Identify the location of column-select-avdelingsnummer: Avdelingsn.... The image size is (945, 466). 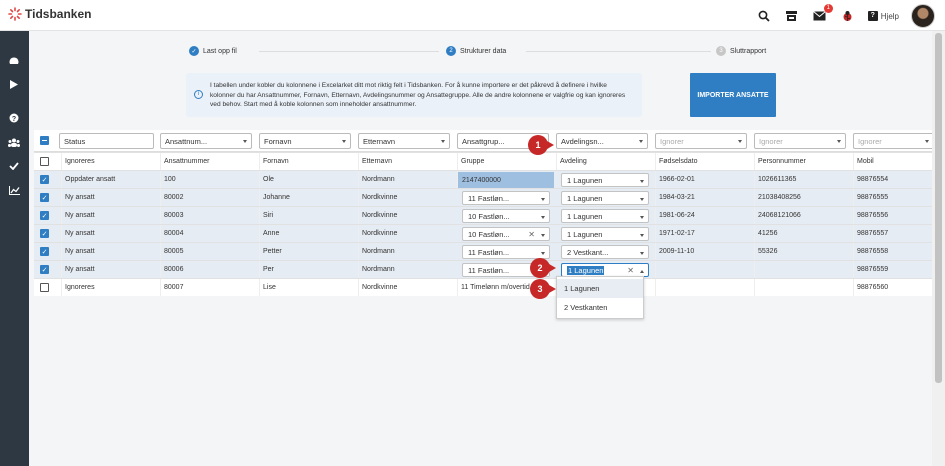
(602, 141).